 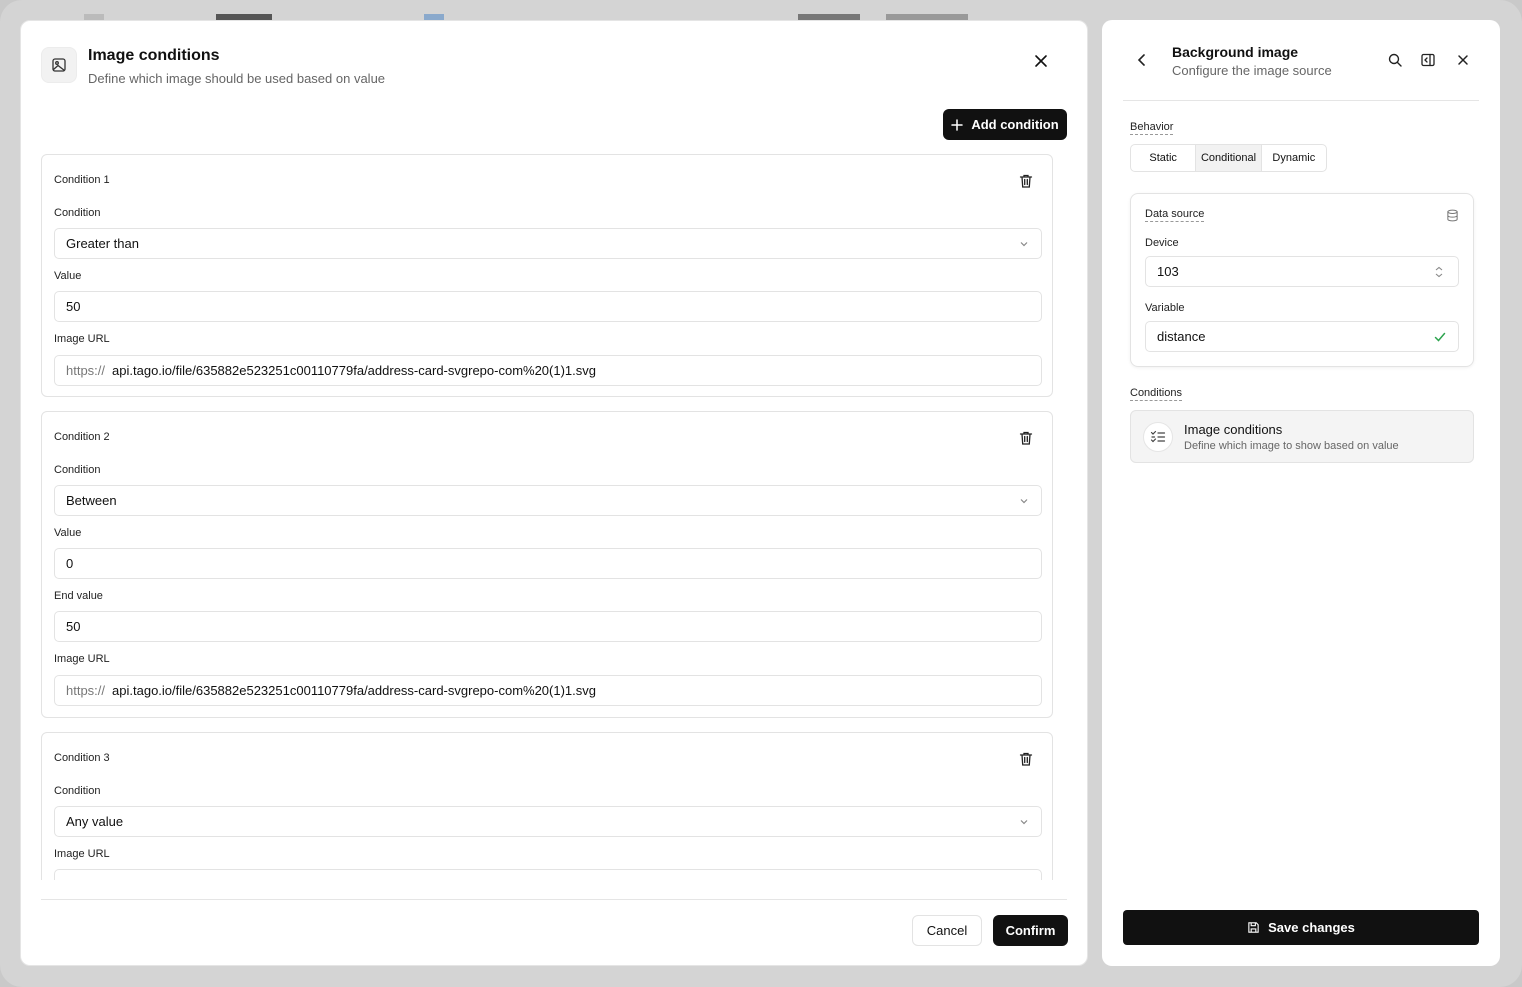 What do you see at coordinates (1015, 124) in the screenshot?
I see `add-condition-label: Add condition` at bounding box center [1015, 124].